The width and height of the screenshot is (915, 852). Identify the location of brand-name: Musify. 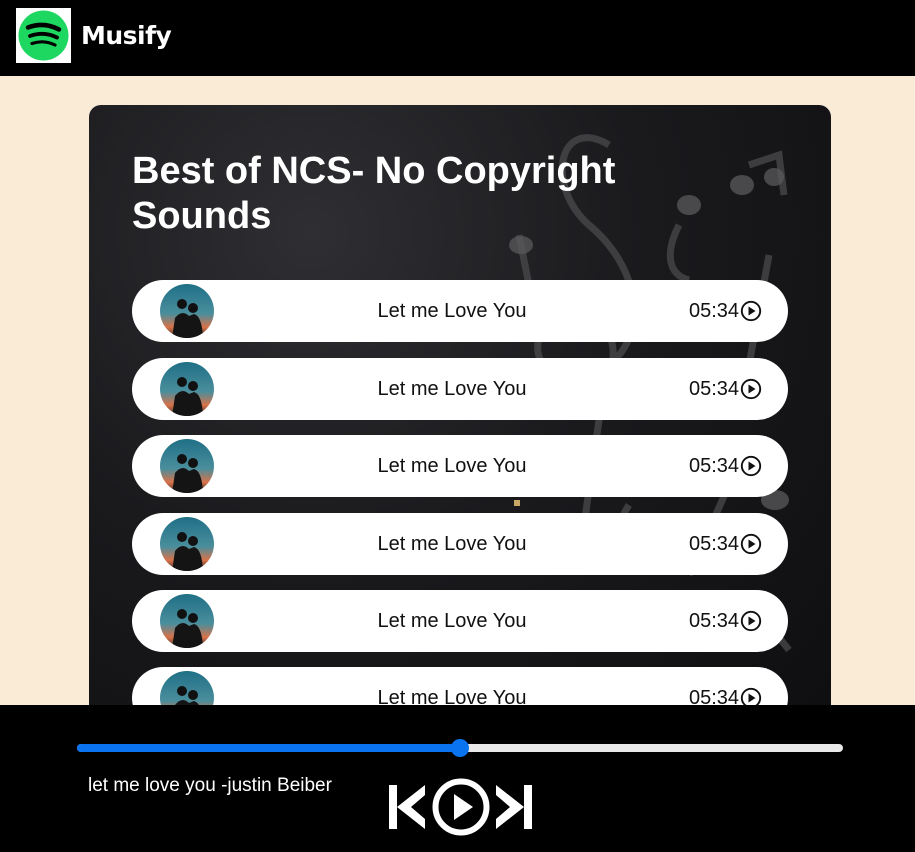
(126, 36).